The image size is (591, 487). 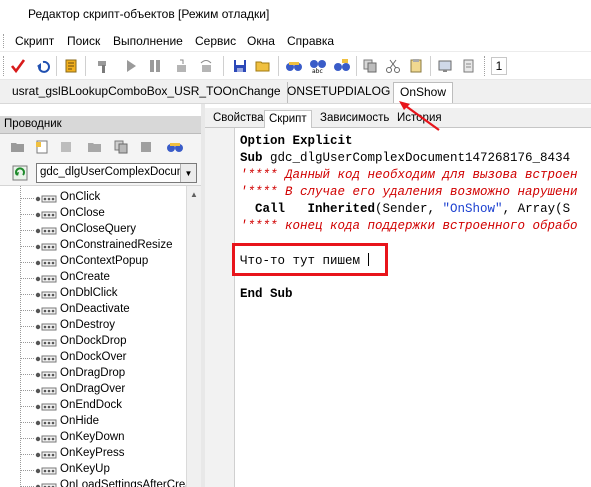 I want to click on tree-item-label: OnClick, so click(x=80, y=197).